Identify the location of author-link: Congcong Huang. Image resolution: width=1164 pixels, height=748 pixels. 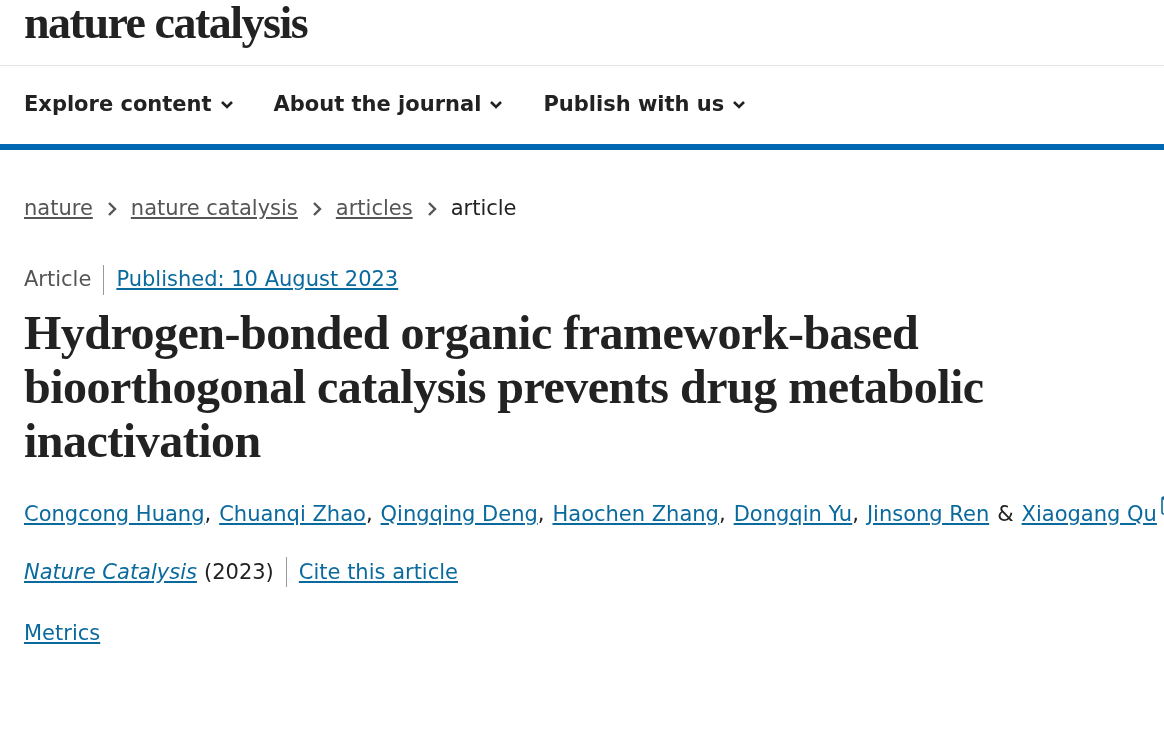
(114, 513).